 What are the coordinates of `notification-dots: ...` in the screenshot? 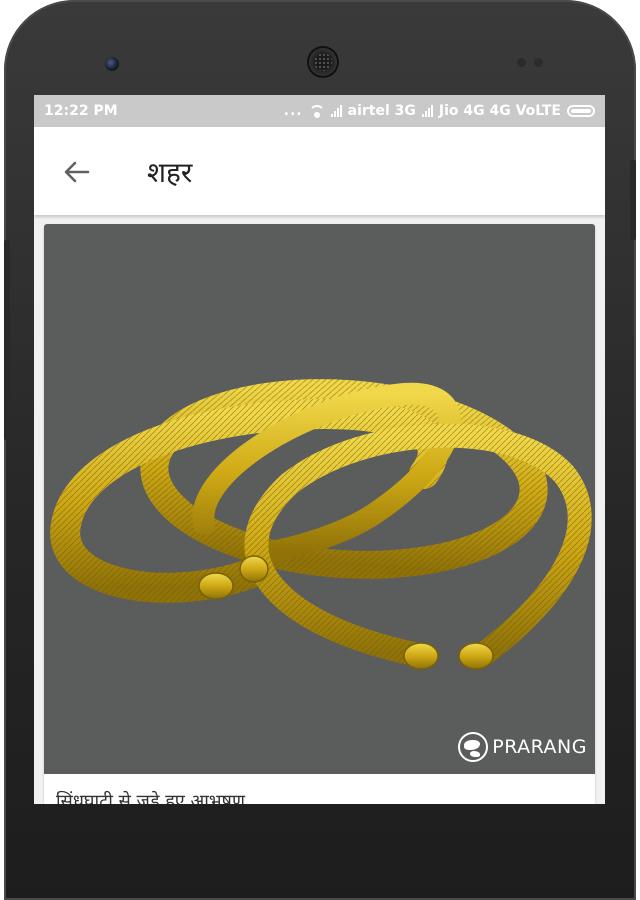 It's located at (293, 111).